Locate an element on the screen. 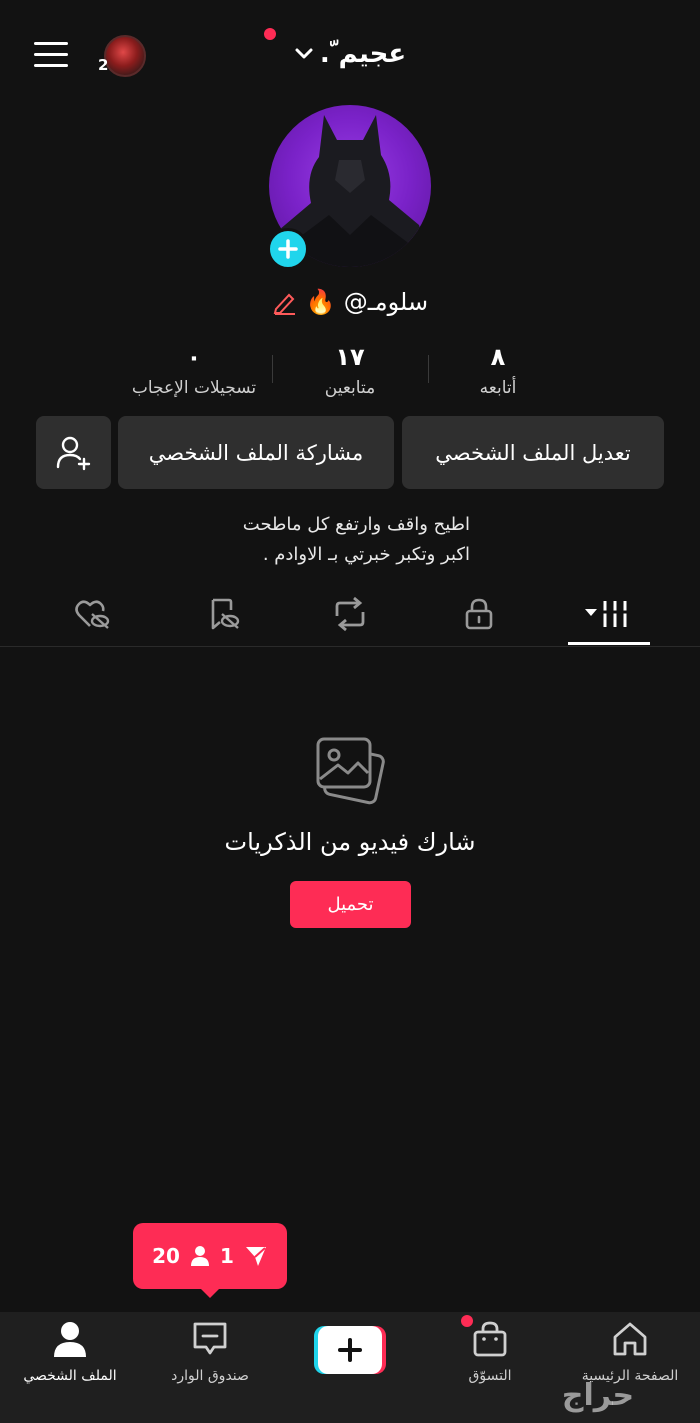 The image size is (700, 1423). nav-profile-label: الملف الشخصي is located at coordinates (70, 1376).